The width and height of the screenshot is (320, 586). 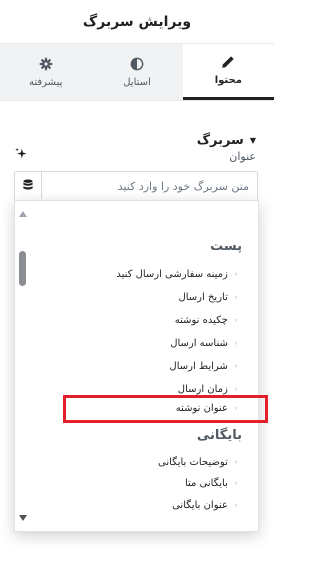 I want to click on title-input: متن سربرگ خود را وارد کنید, so click(x=136, y=187).